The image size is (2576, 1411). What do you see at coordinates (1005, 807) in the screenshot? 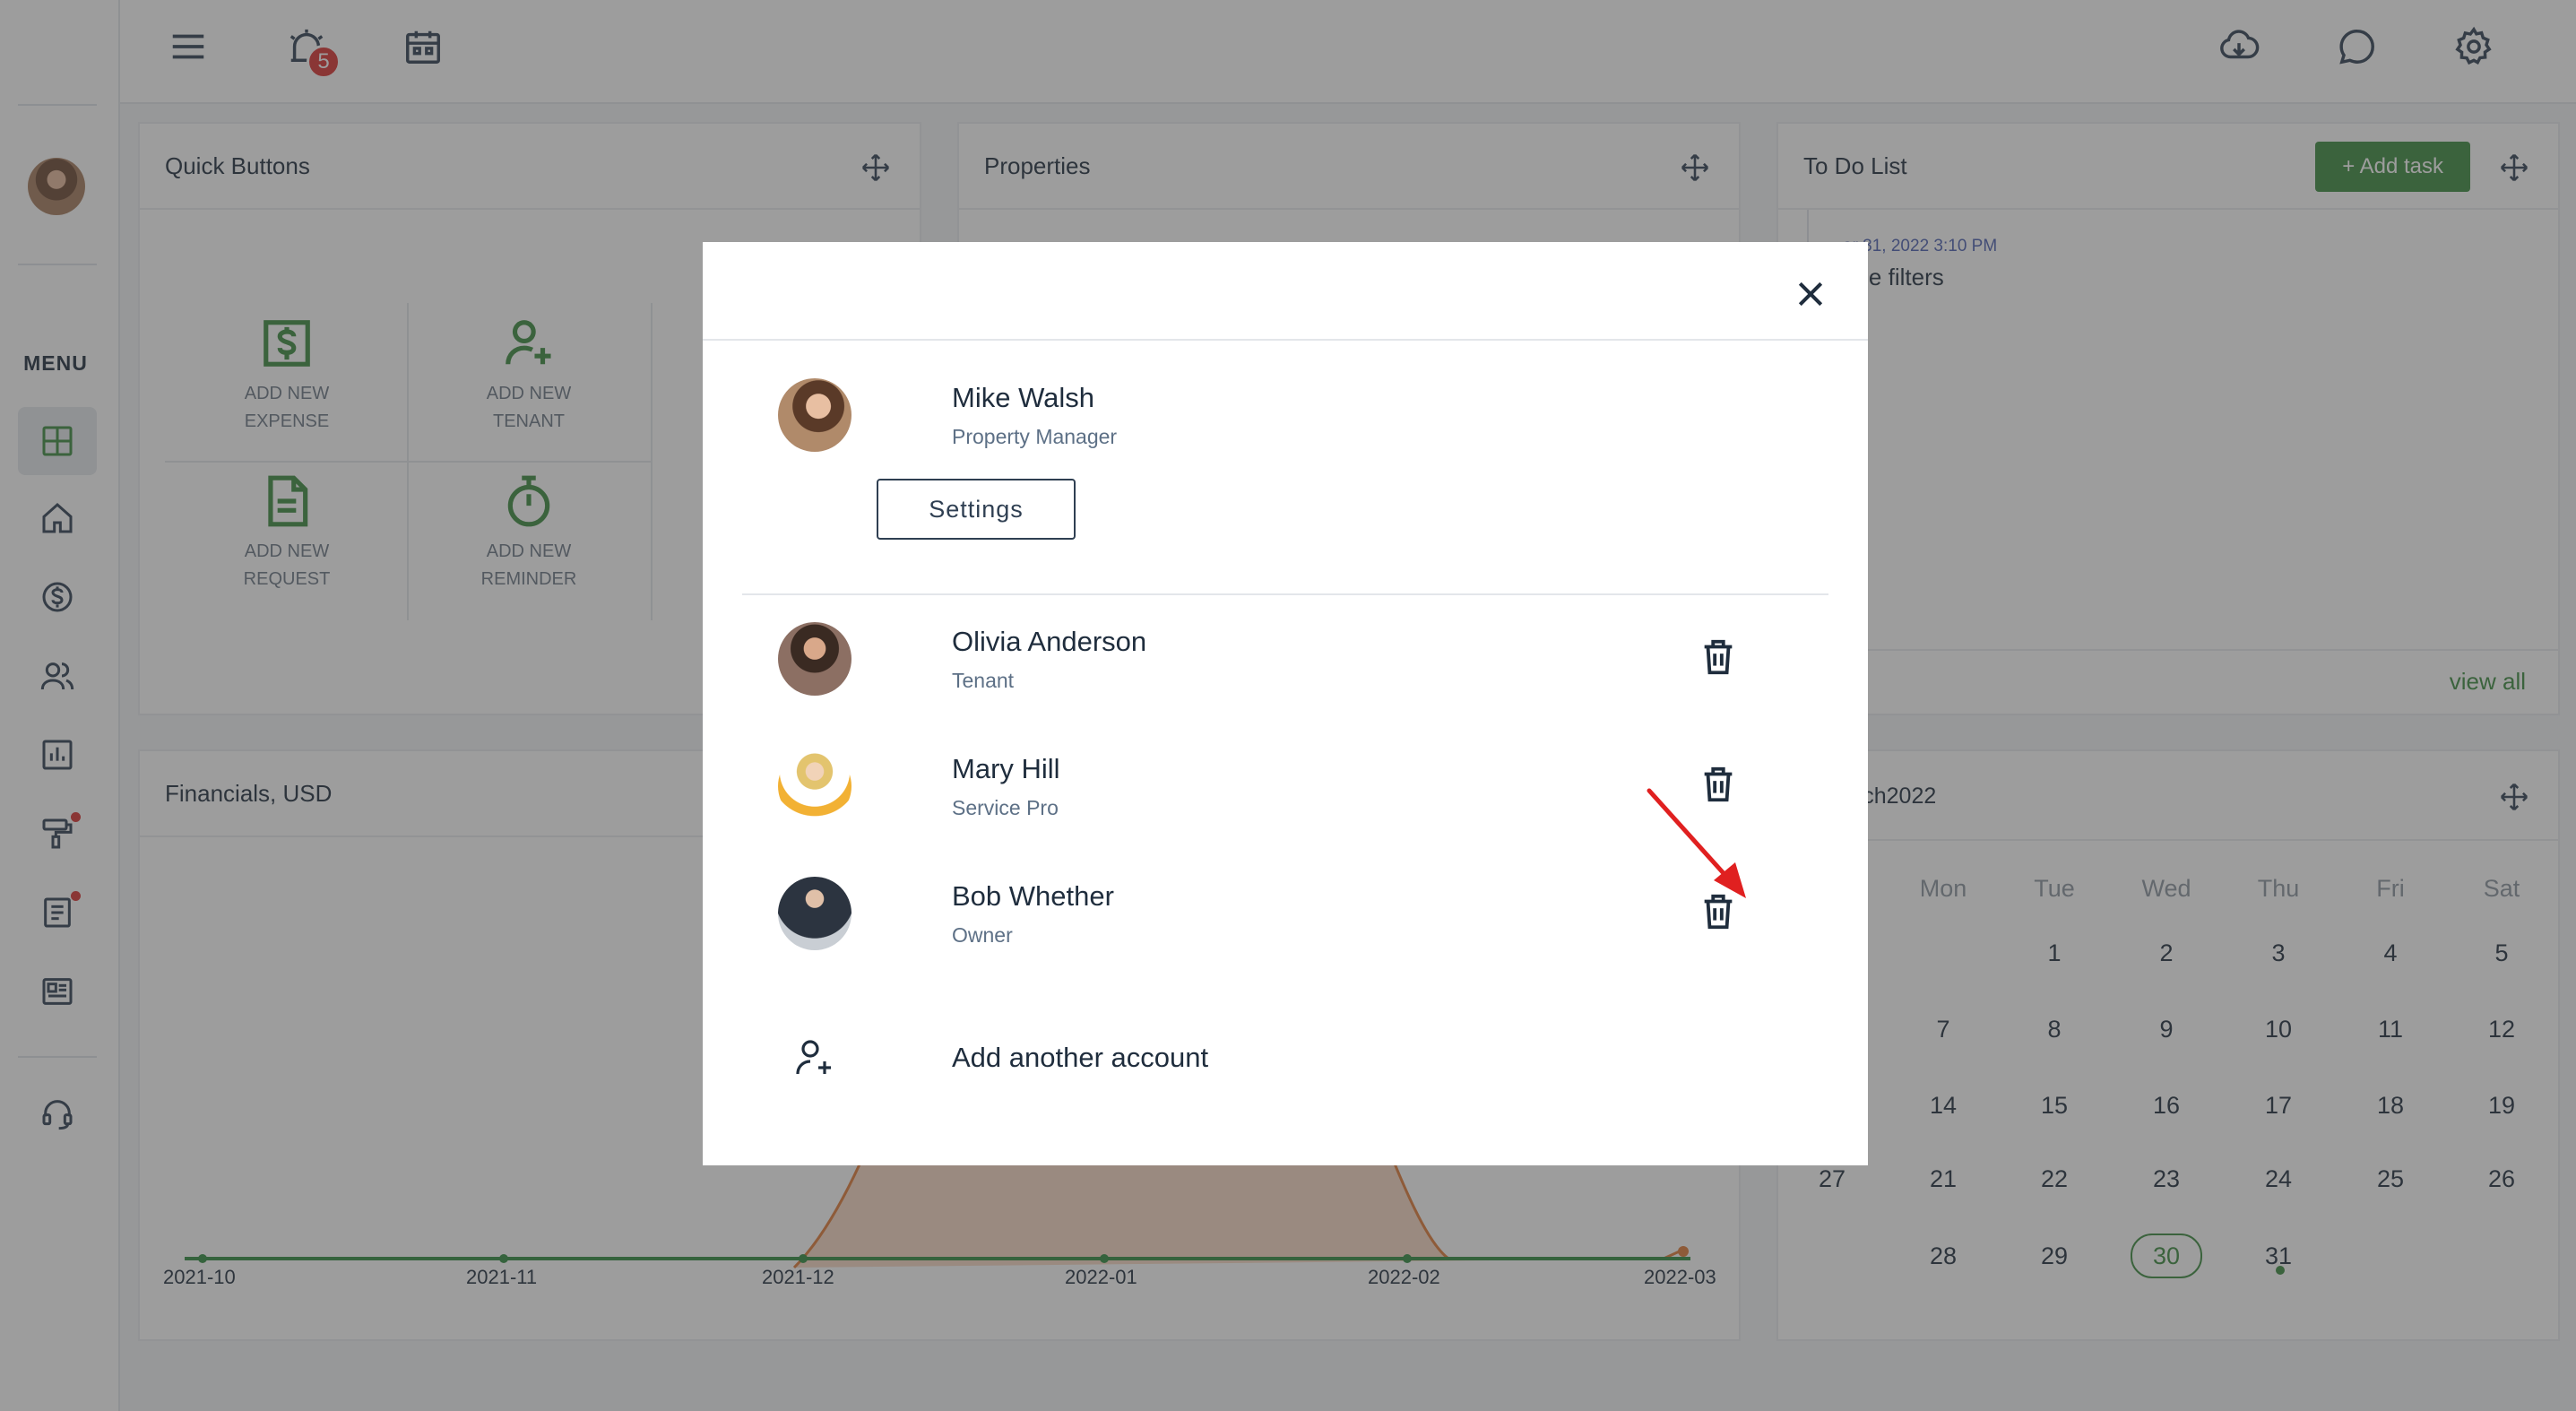
I see `account-role: Service Pro` at bounding box center [1005, 807].